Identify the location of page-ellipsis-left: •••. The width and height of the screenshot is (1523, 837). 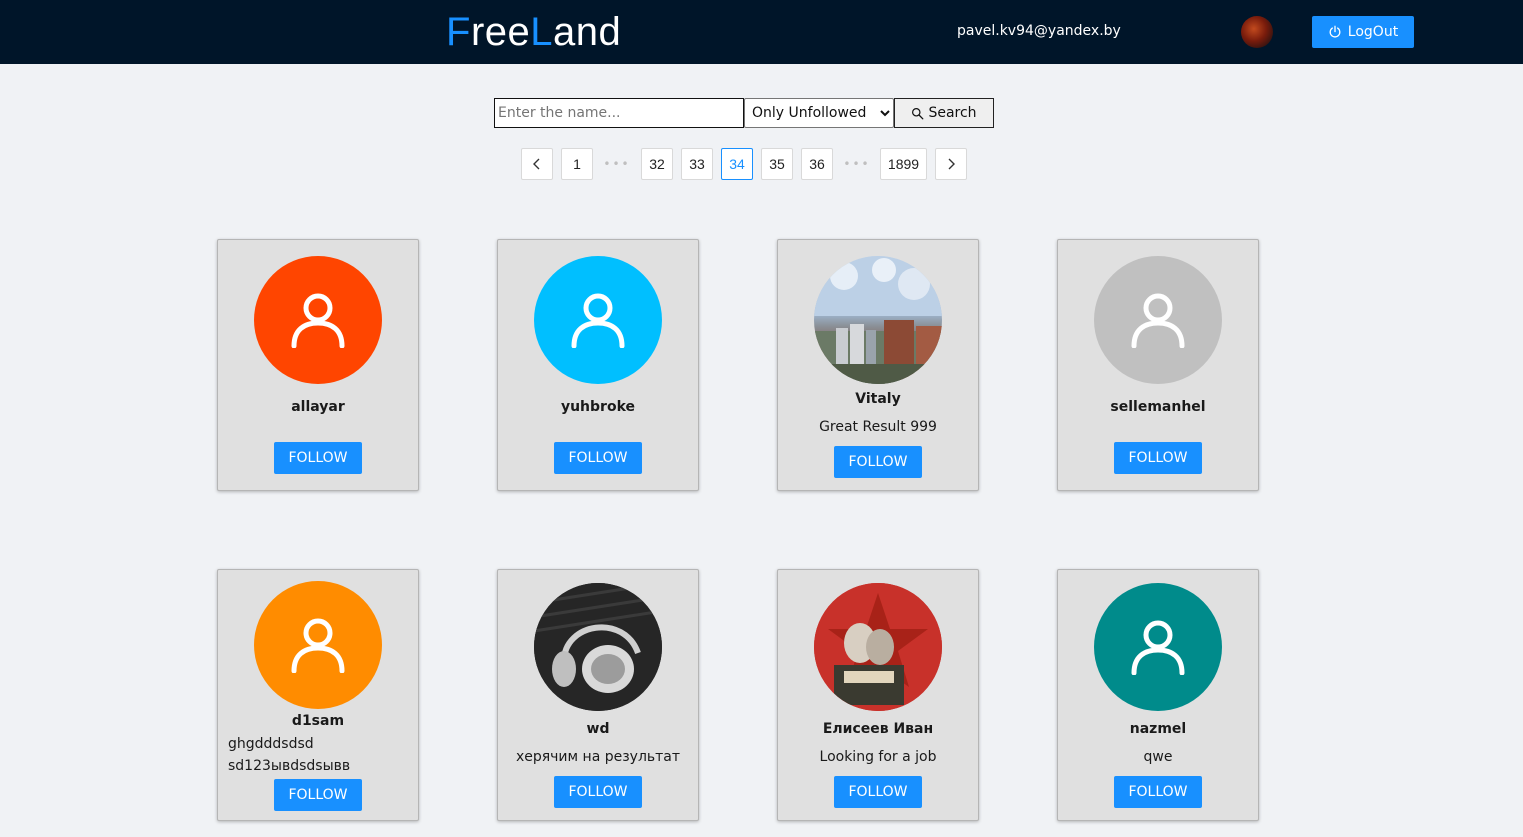
(617, 164).